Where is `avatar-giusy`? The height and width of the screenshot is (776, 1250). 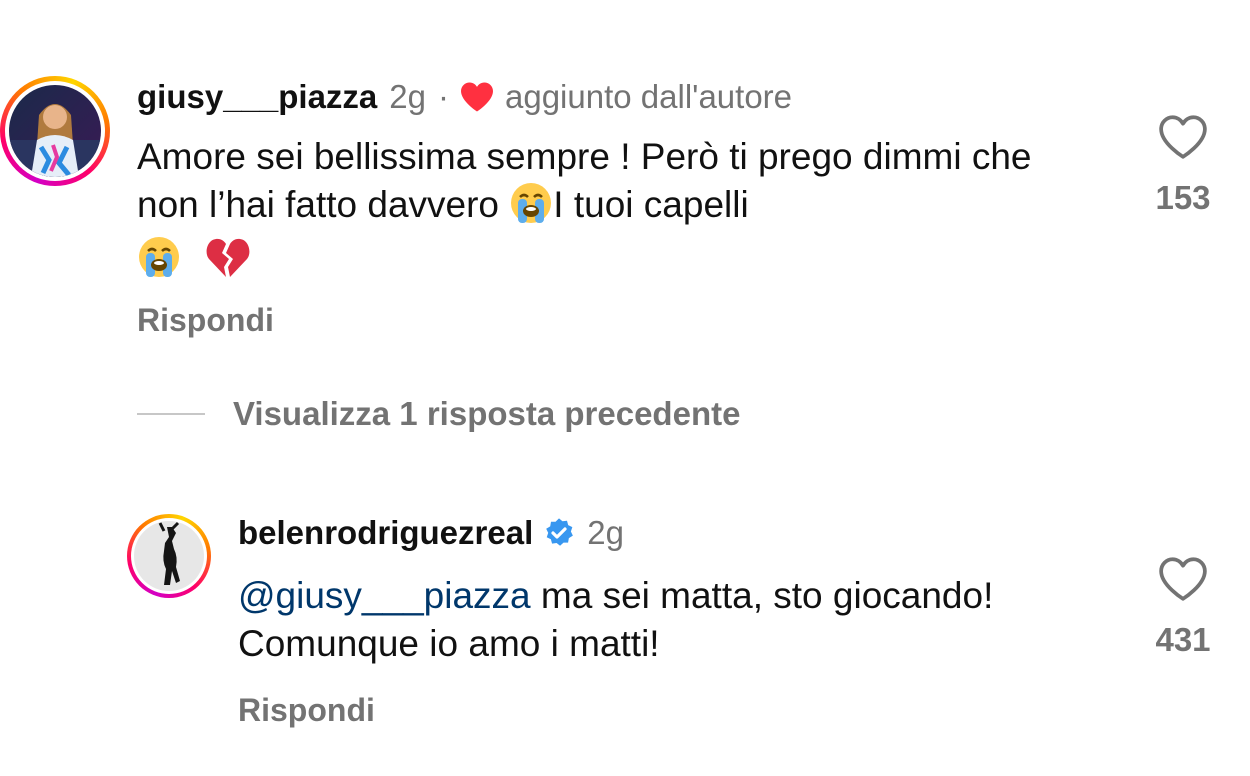 avatar-giusy is located at coordinates (55, 131).